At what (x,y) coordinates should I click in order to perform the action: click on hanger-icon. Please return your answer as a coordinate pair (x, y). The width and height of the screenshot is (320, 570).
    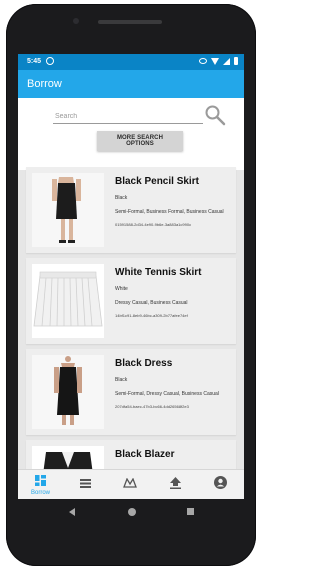
    Looking at the image, I should click on (130, 483).